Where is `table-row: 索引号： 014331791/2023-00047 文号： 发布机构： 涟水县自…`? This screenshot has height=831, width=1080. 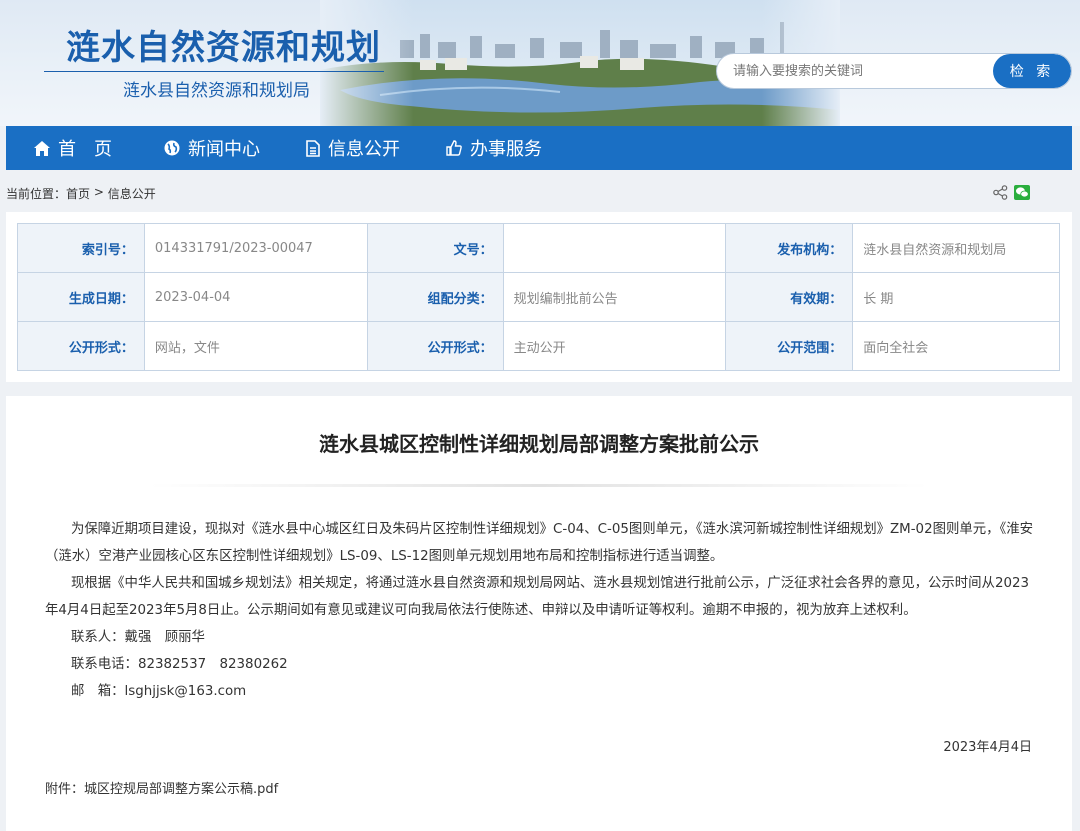
table-row: 索引号： 014331791/2023-00047 文号： 发布机构： 涟水县自… is located at coordinates (538, 248).